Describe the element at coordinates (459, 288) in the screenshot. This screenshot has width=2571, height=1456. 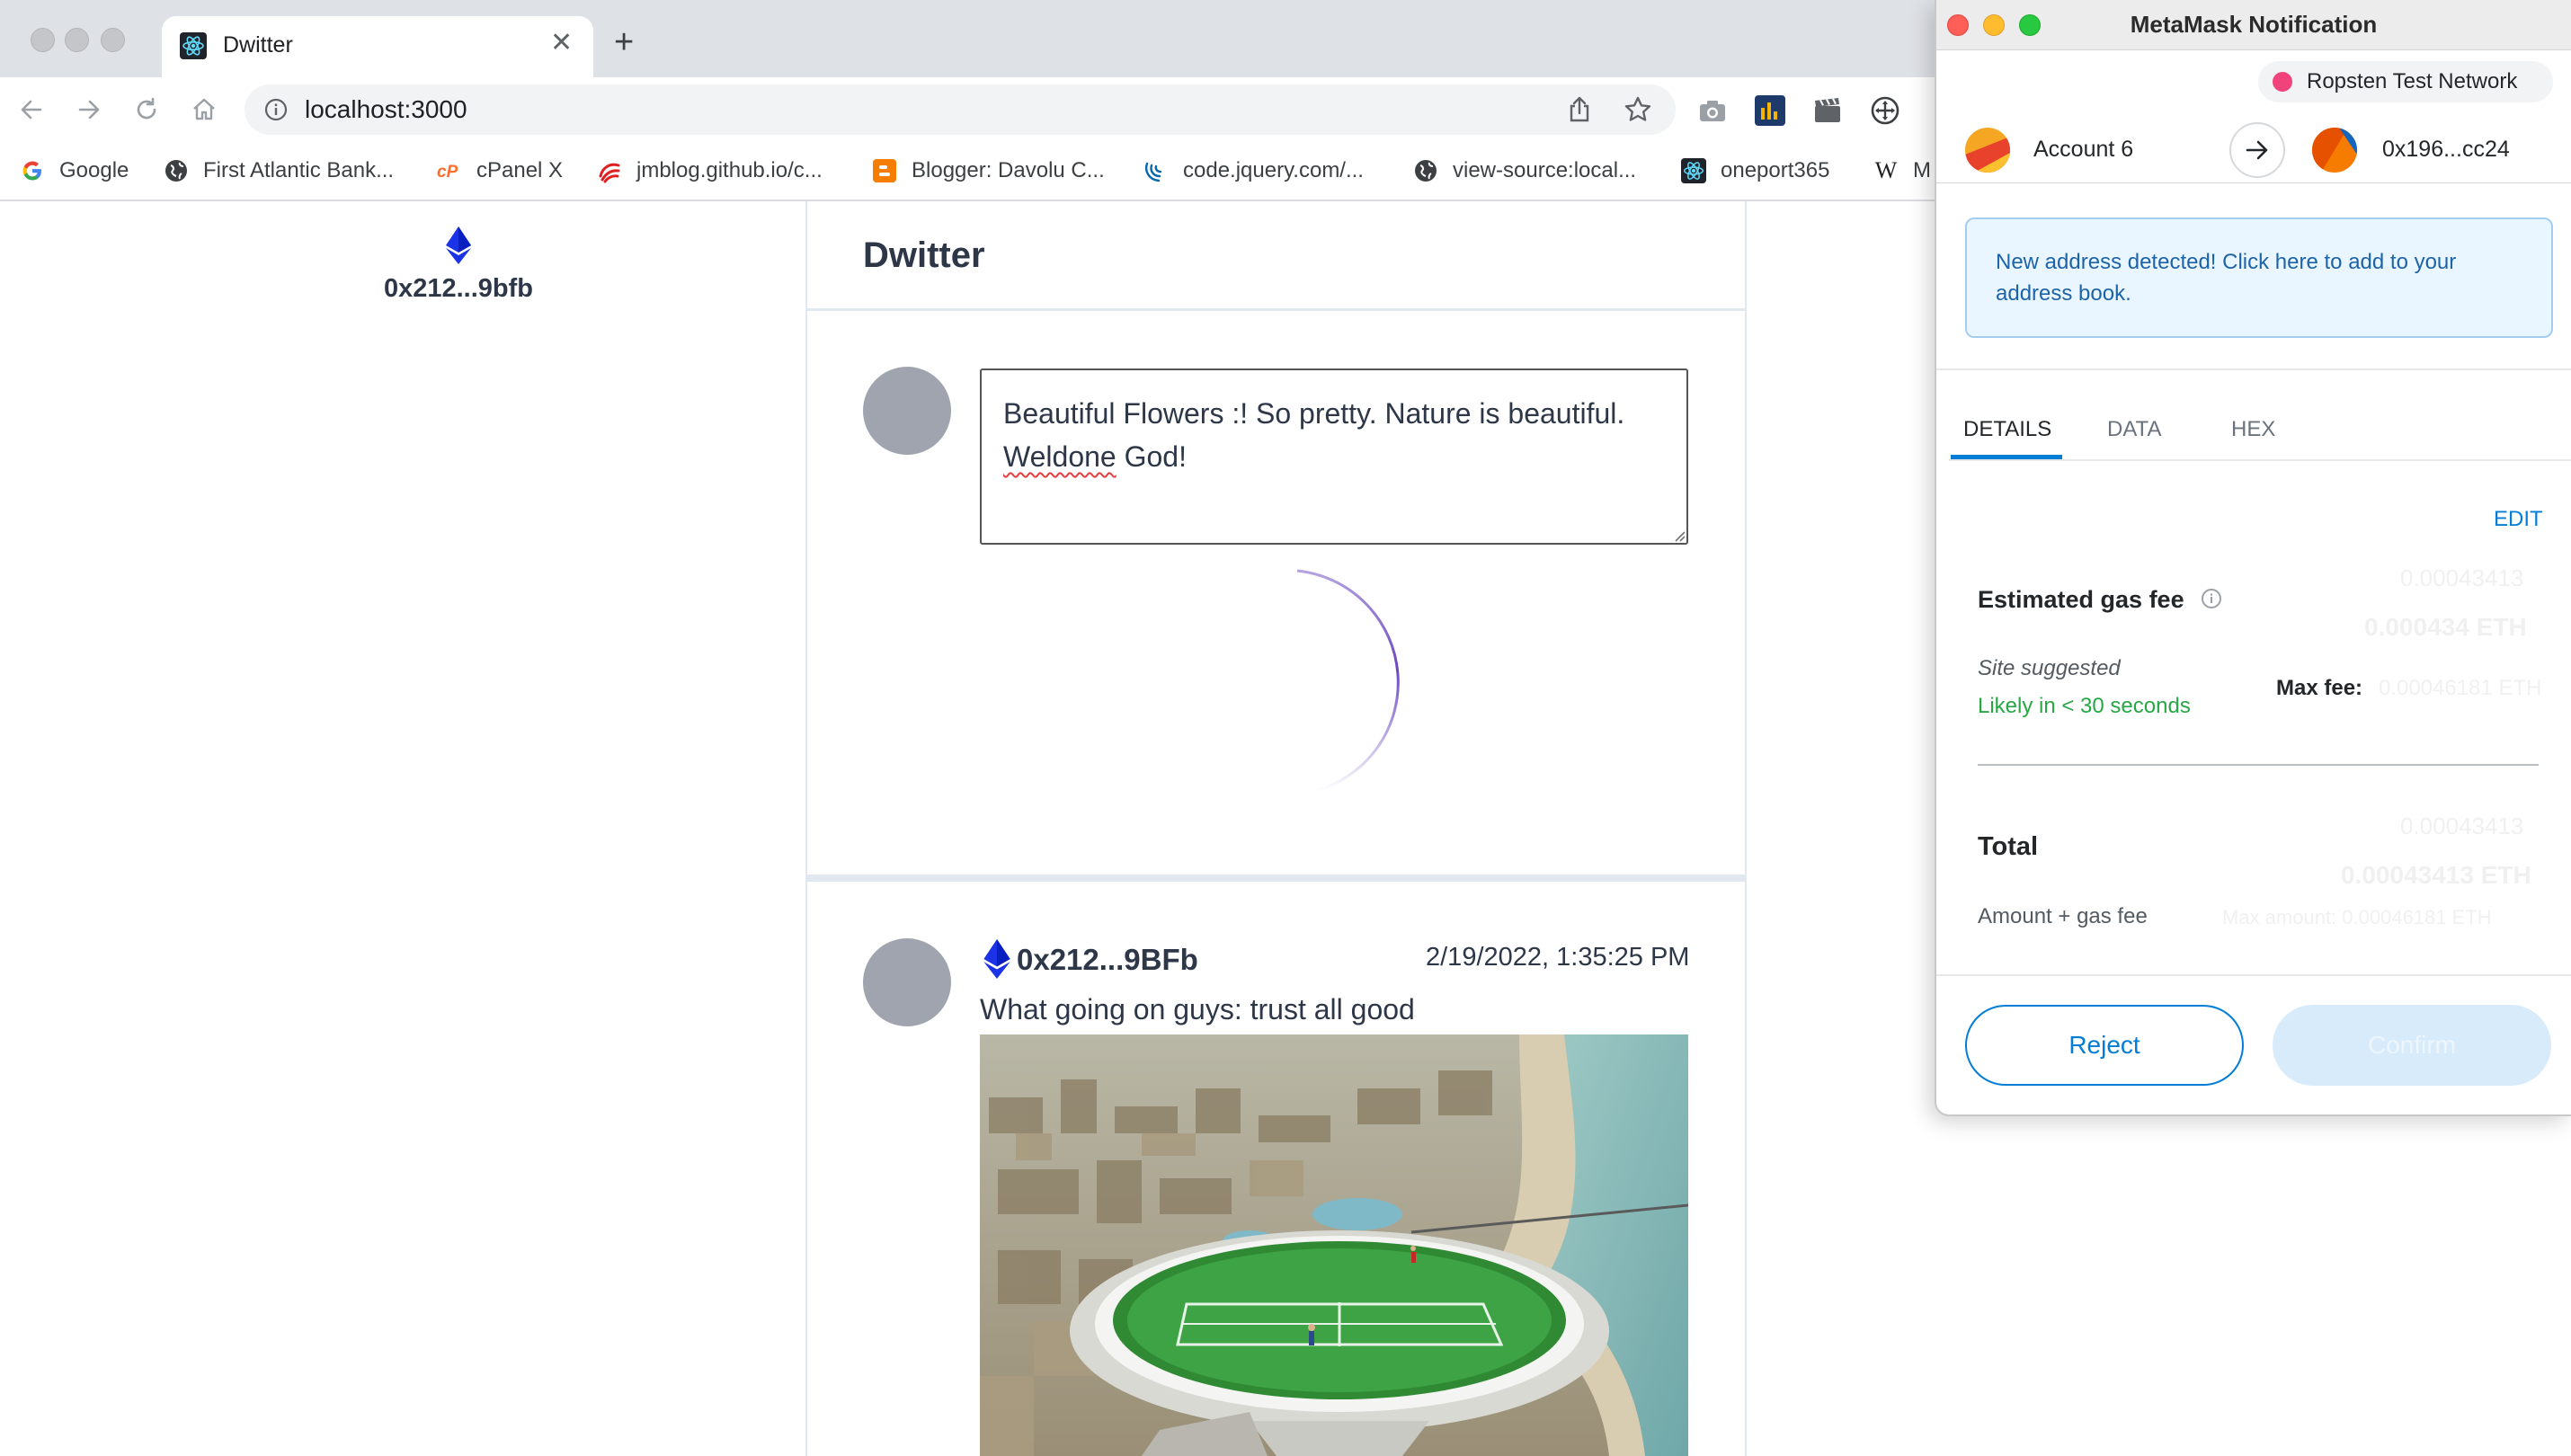
I see `account-address: 0x212...9bfb` at that location.